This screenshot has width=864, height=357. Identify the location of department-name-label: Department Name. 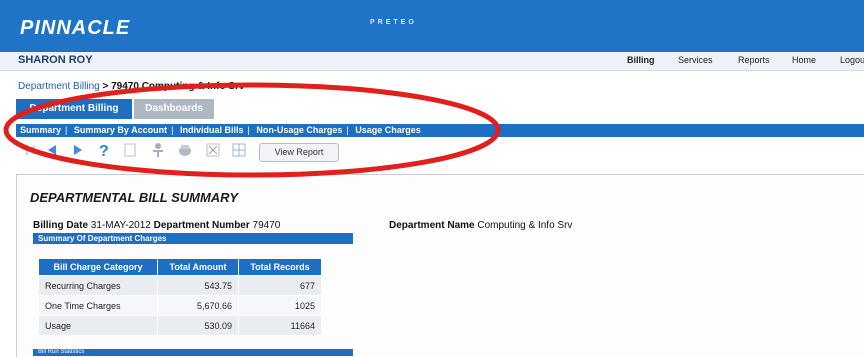
(432, 225).